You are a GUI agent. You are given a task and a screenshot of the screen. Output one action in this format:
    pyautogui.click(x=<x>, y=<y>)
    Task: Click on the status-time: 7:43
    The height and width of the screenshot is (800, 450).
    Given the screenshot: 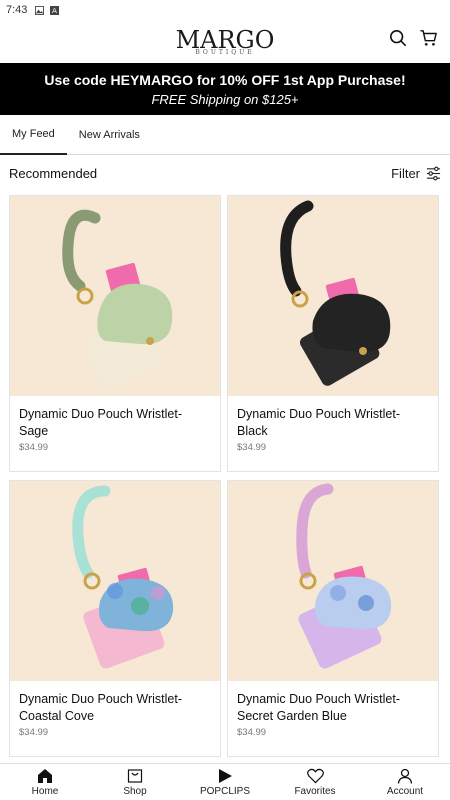 What is the action you would take?
    pyautogui.click(x=17, y=10)
    